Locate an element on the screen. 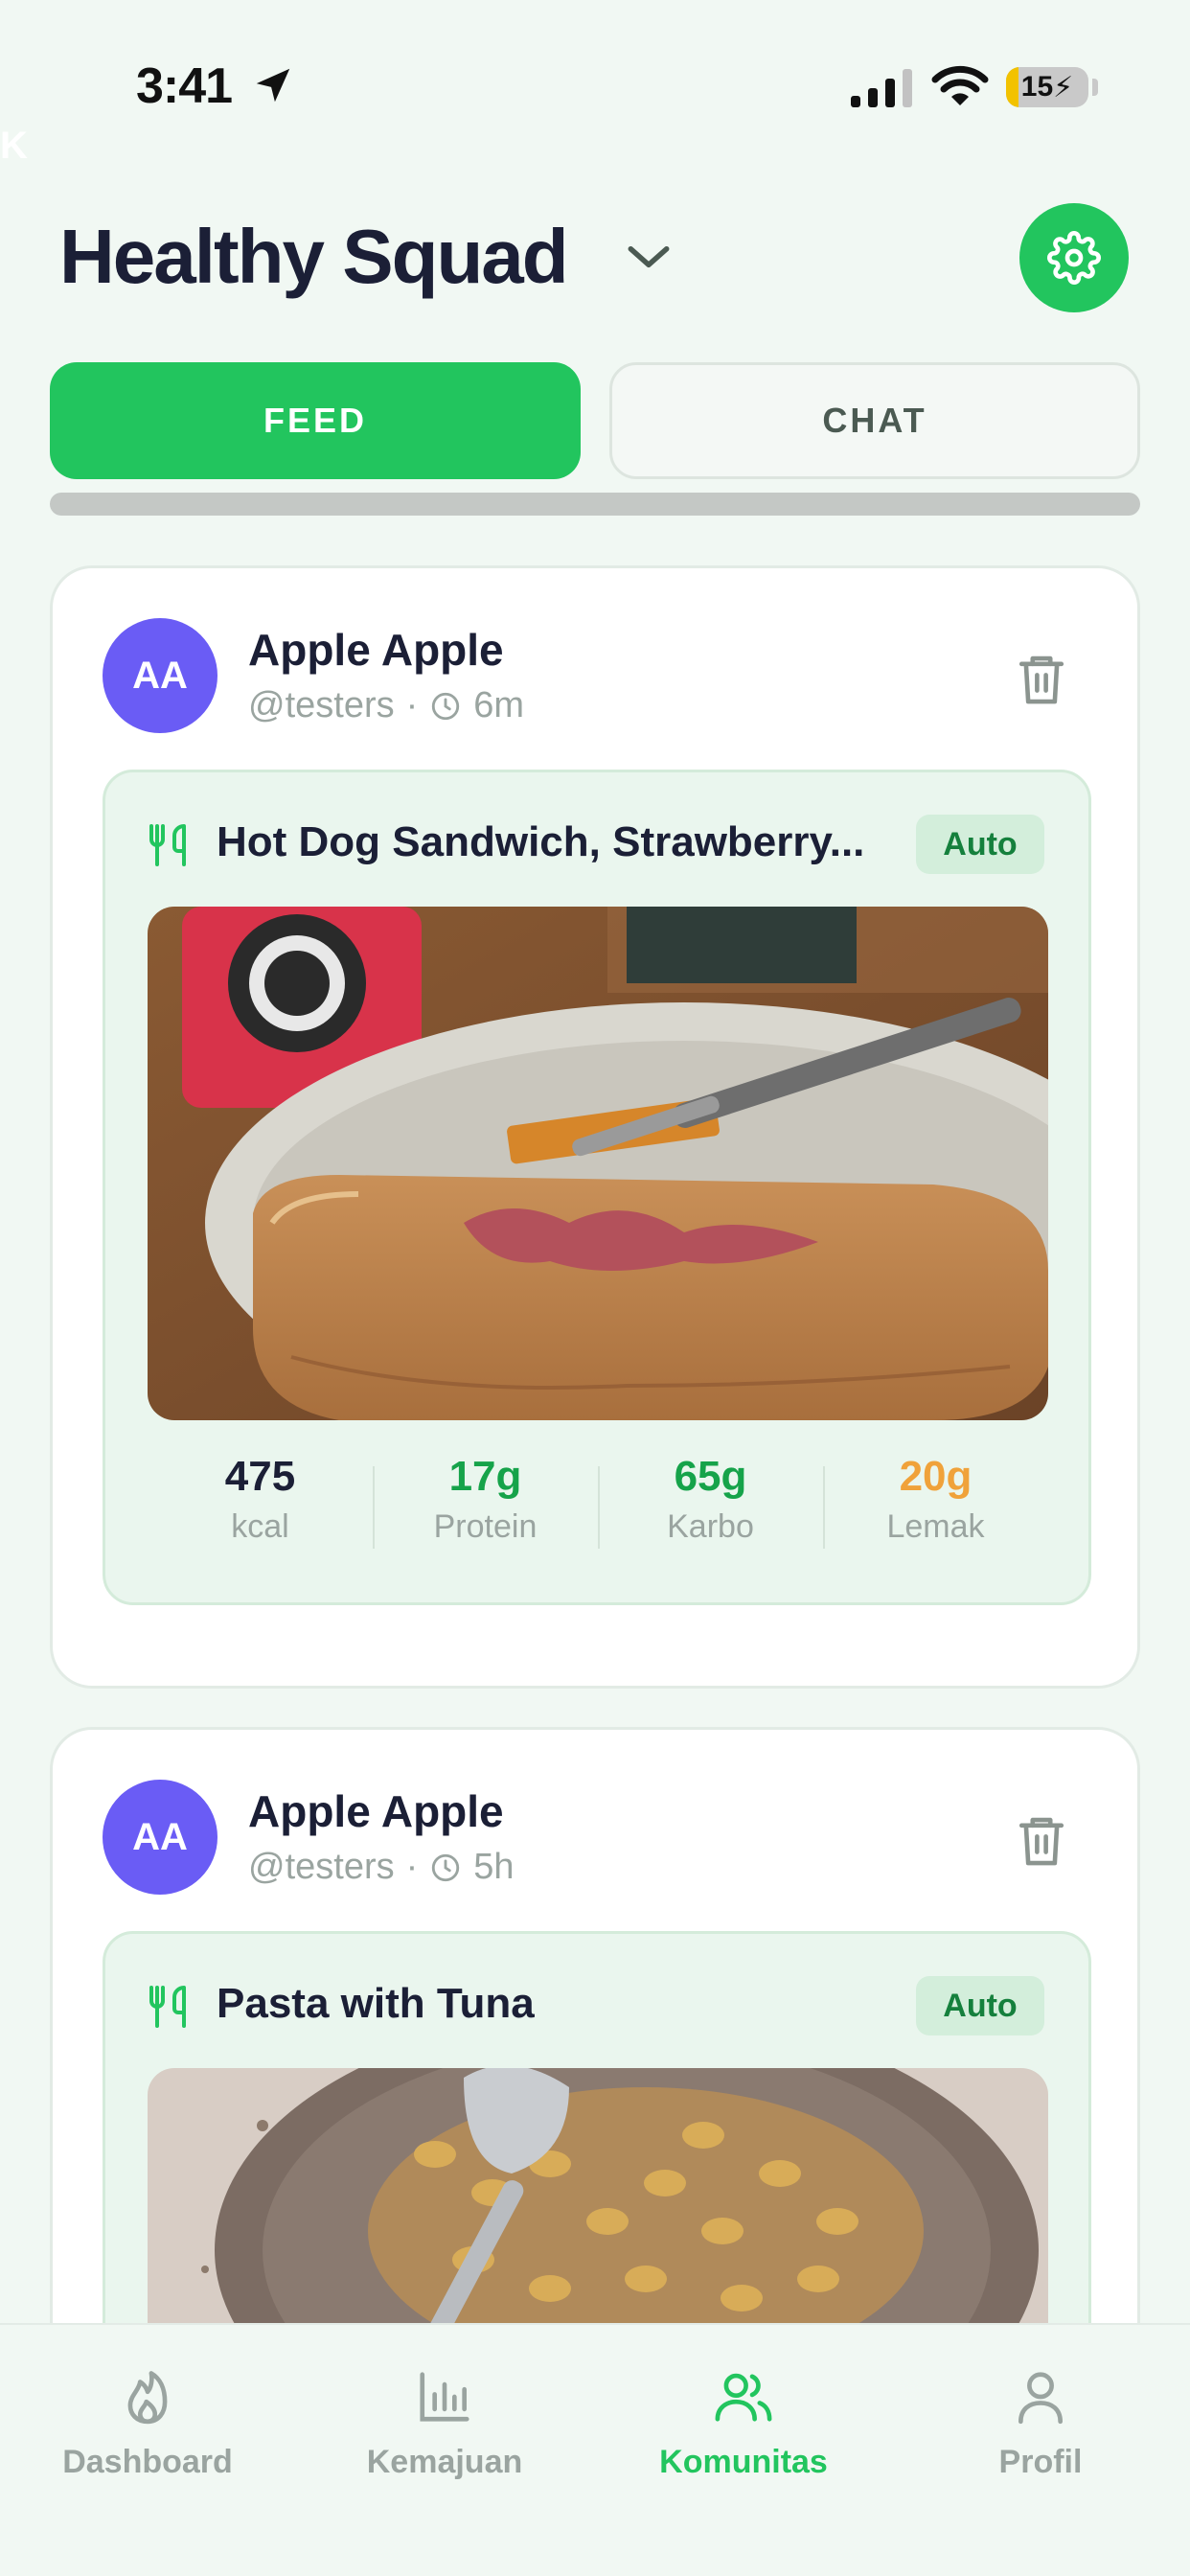  nav-label: Profil is located at coordinates (1040, 2462).